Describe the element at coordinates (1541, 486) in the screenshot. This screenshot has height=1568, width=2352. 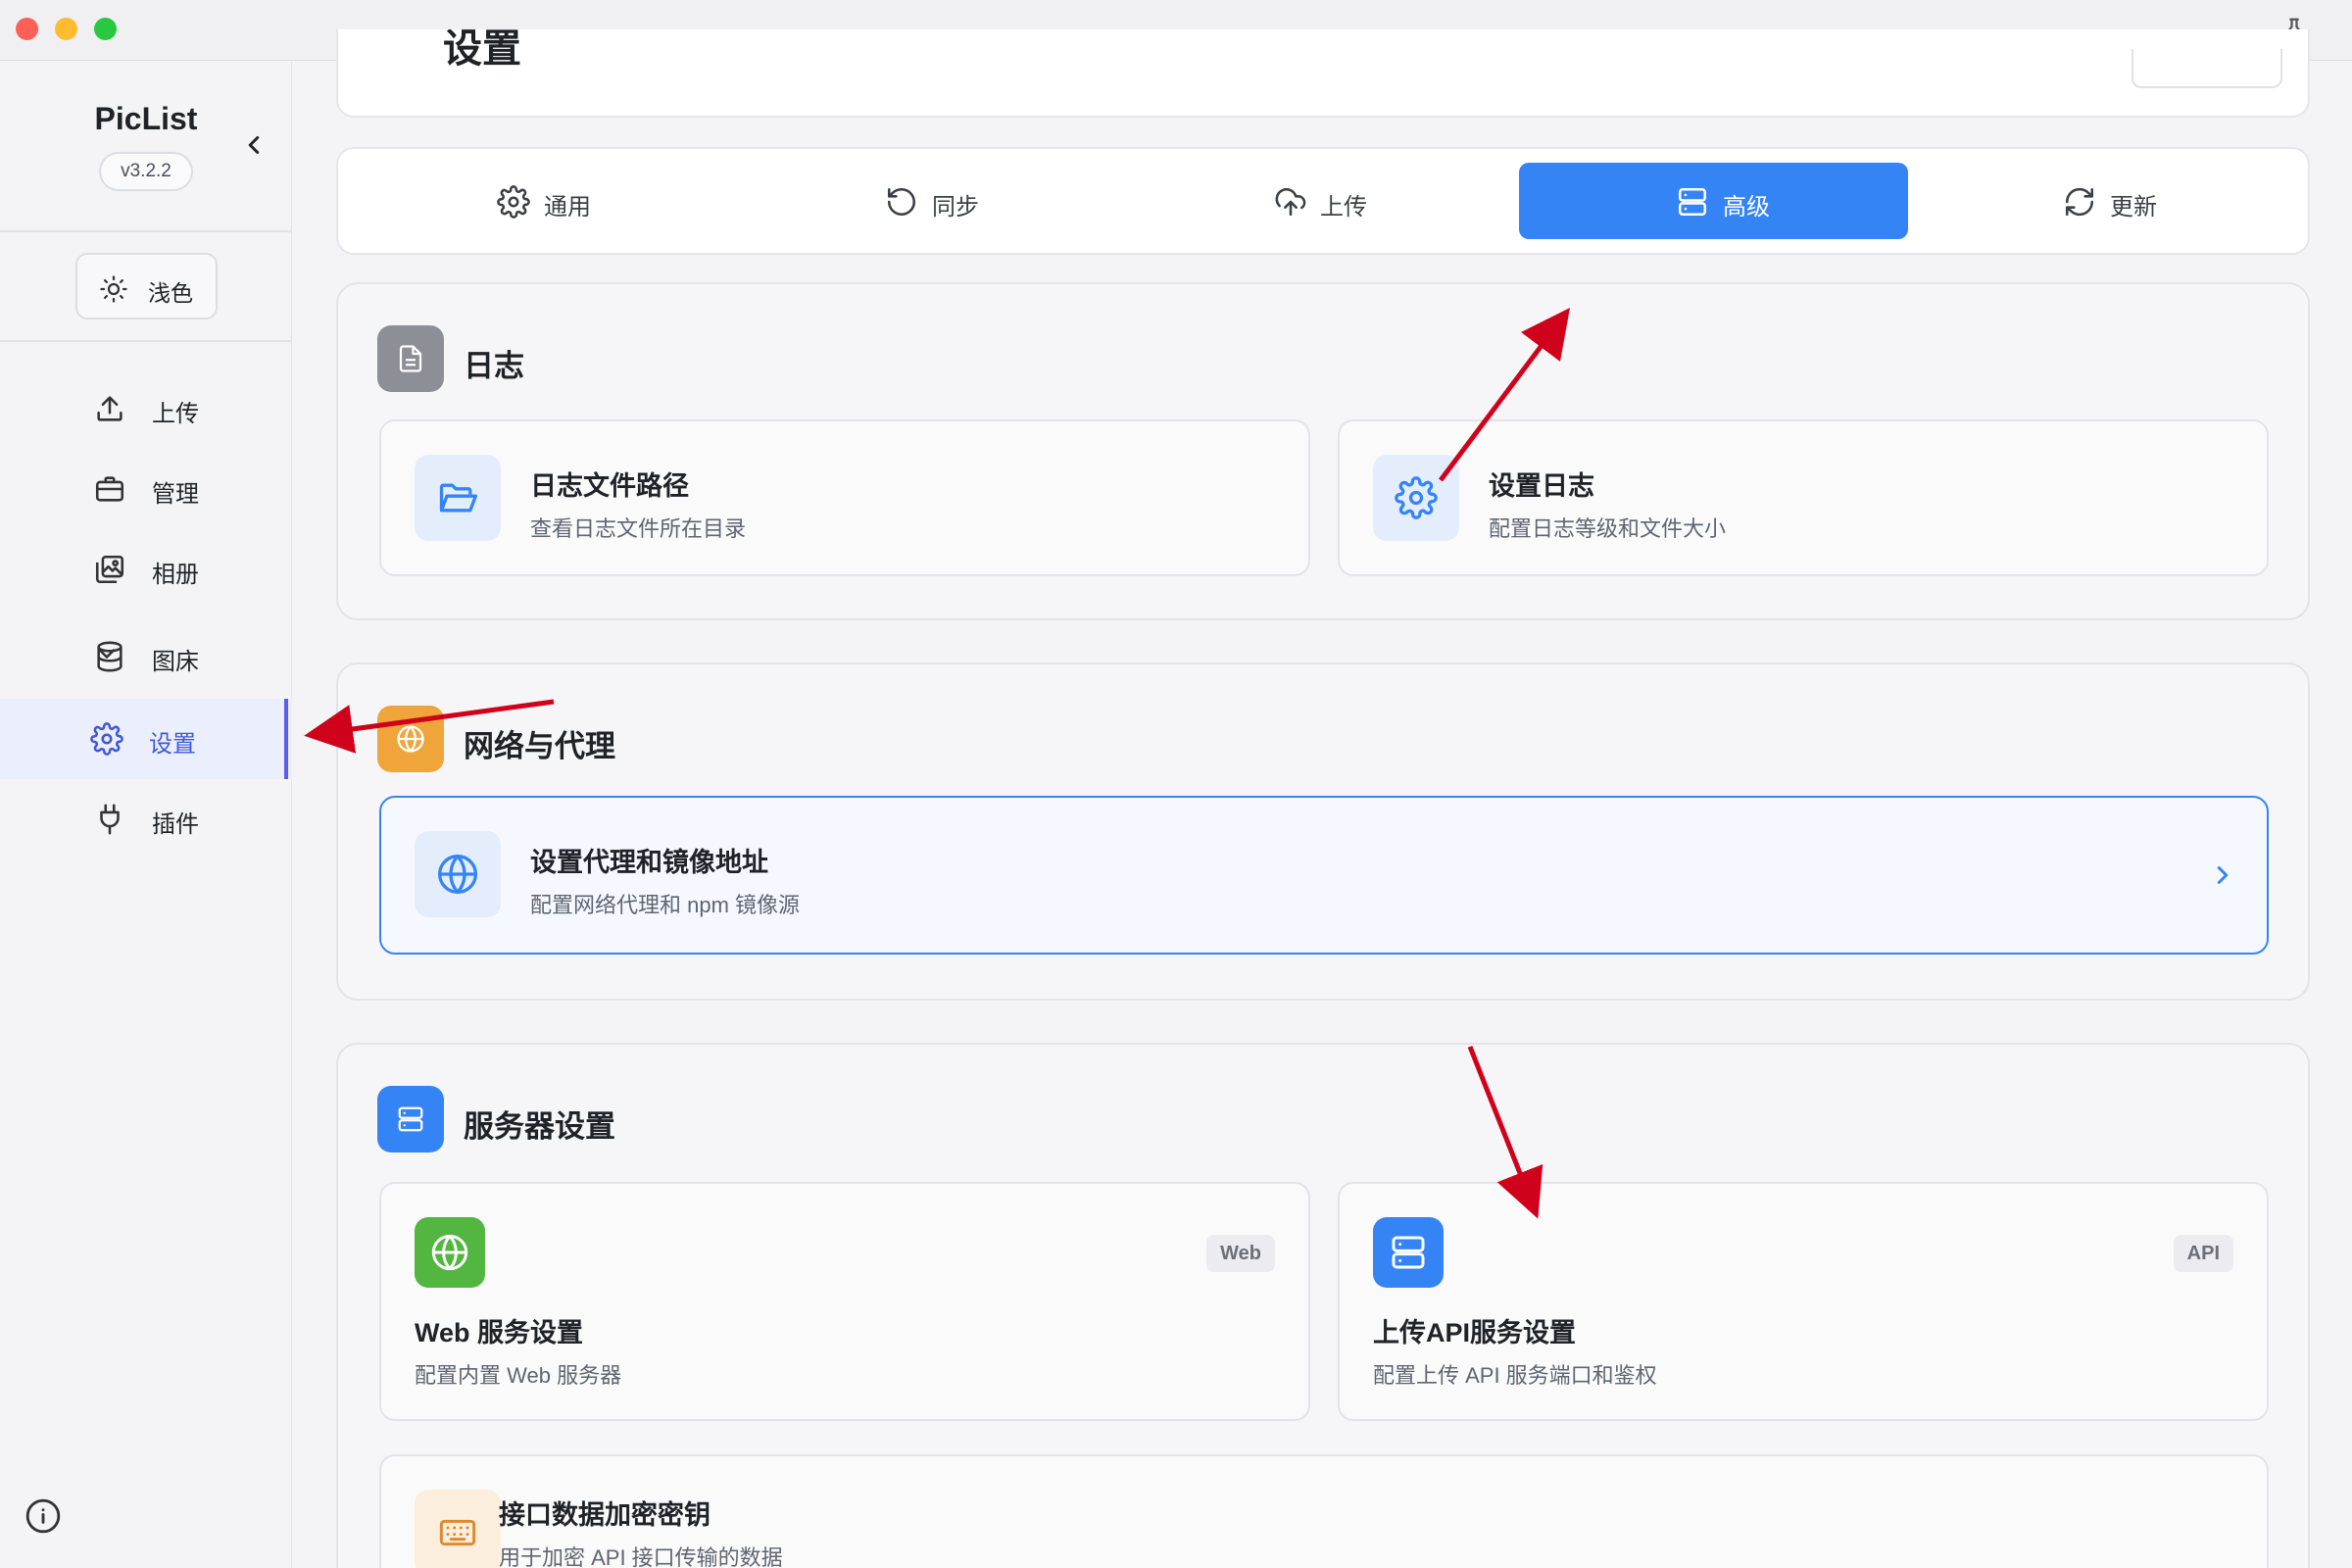
I see `item-title: 设置日志` at that location.